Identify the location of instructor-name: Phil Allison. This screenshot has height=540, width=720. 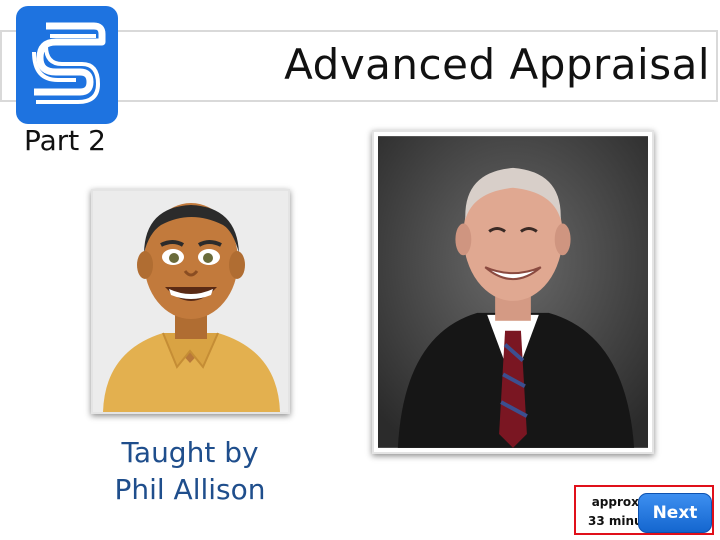
(190, 489).